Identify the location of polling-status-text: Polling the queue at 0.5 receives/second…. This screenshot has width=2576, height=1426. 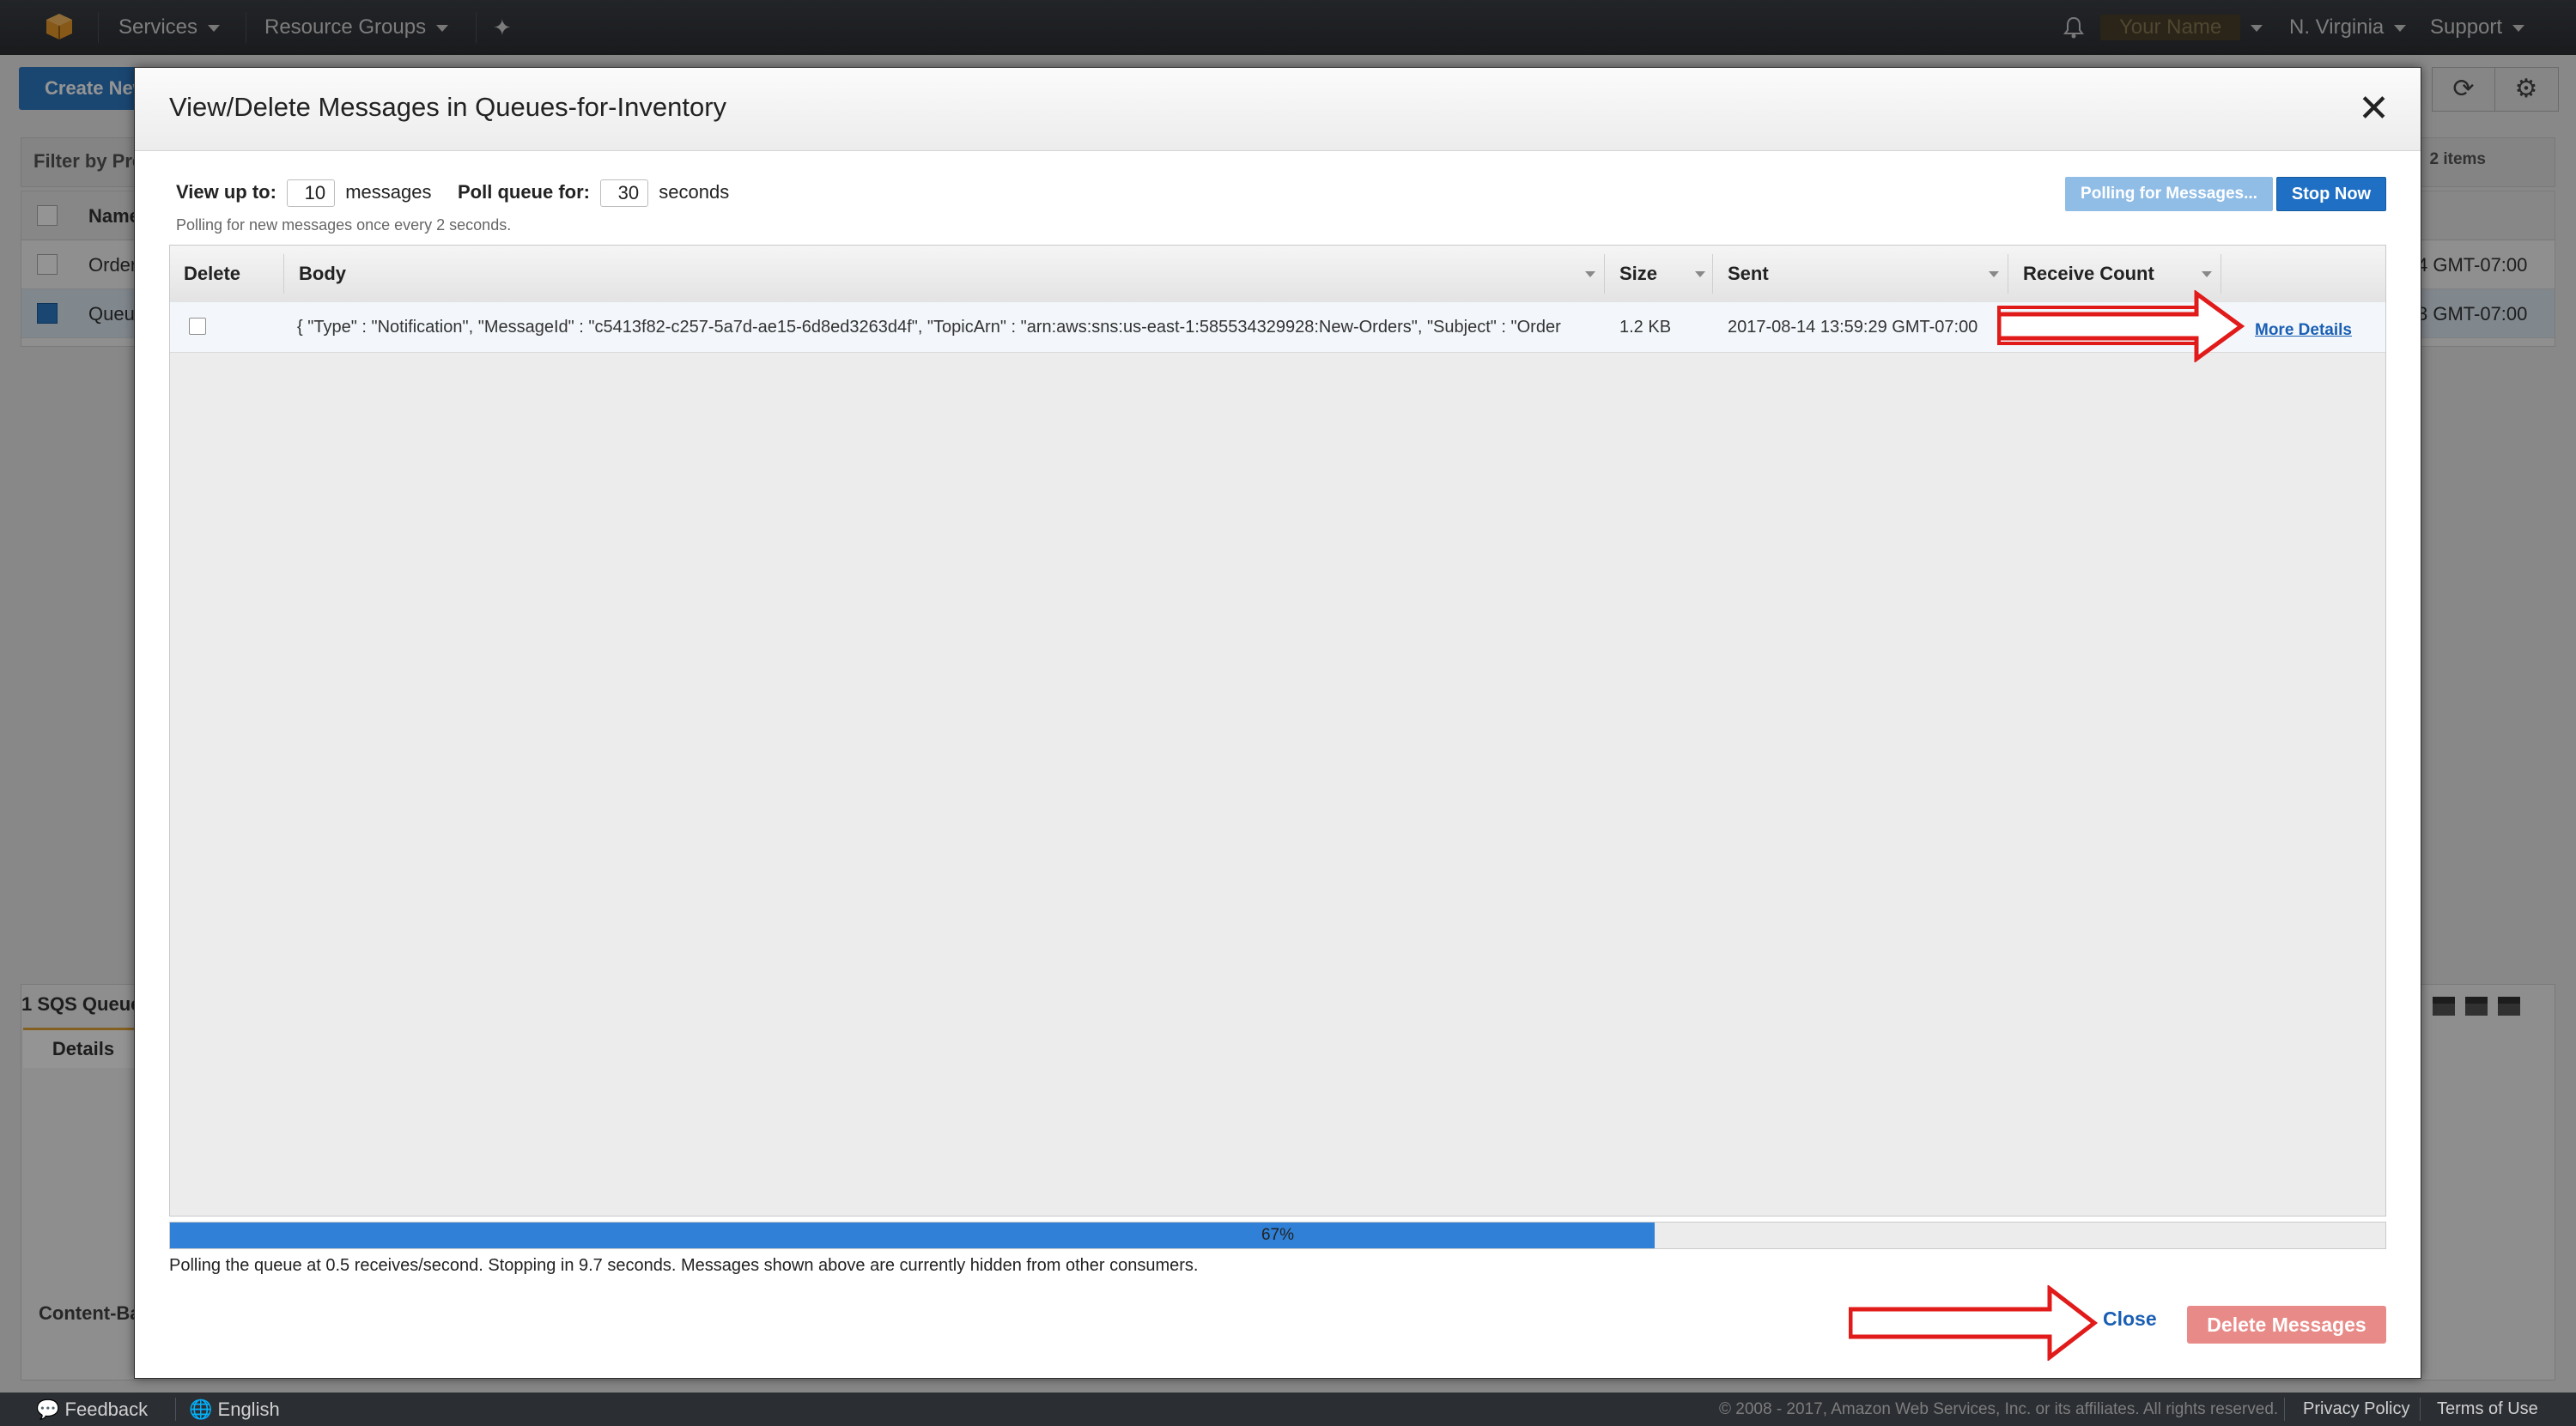
(684, 1265).